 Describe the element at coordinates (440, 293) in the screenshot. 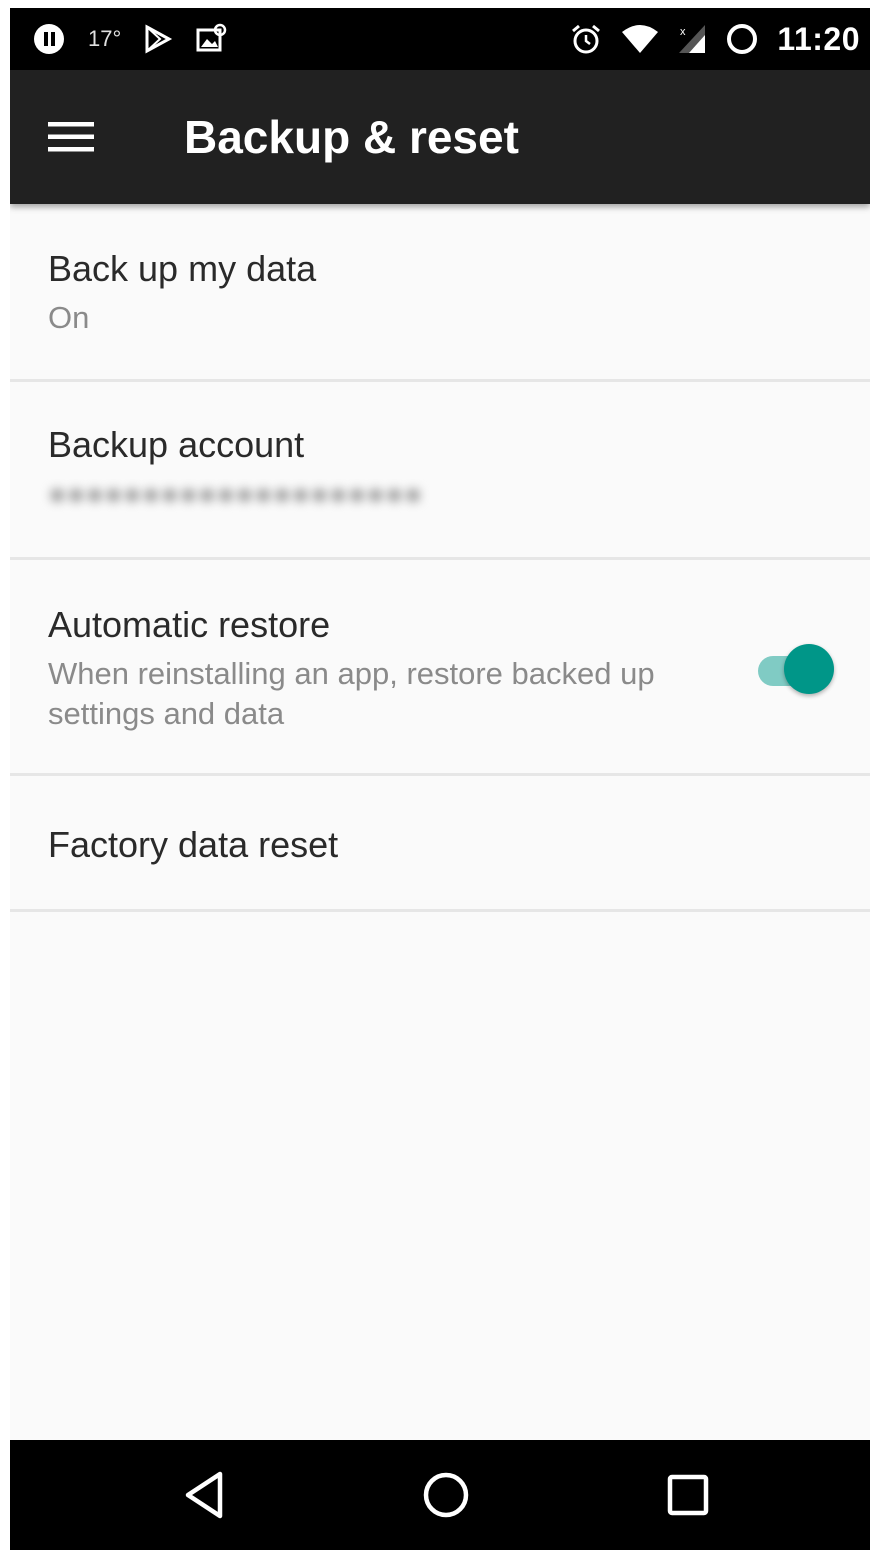

I see `setting-back-up-my-data: Back up my data On` at that location.